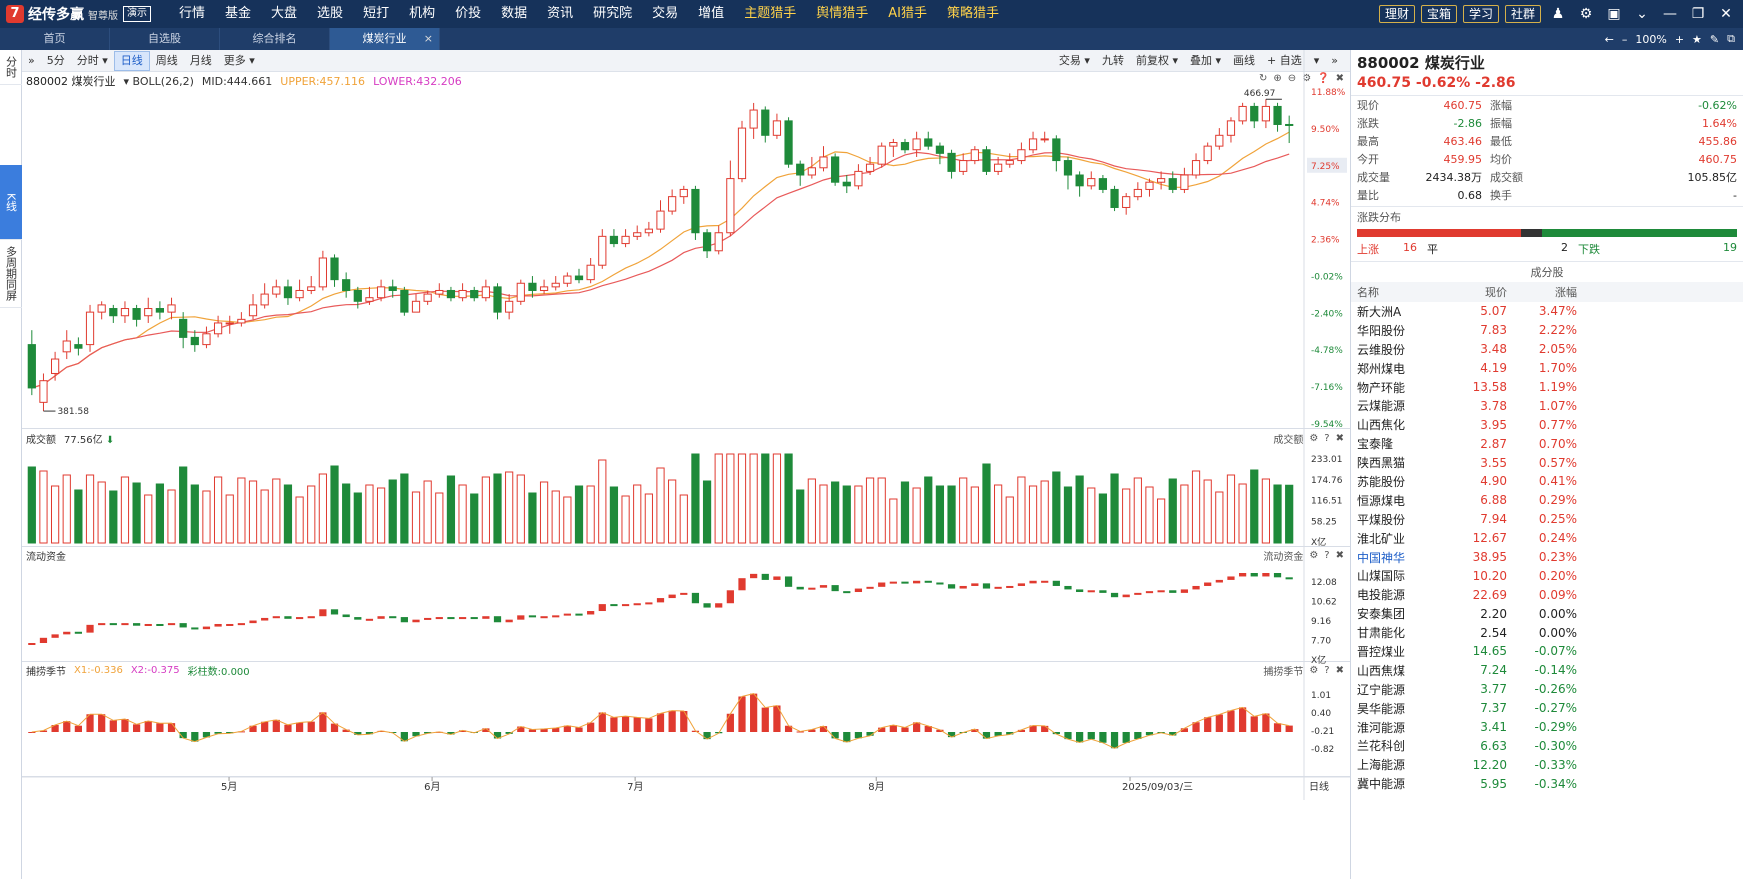 The height and width of the screenshot is (879, 1743). What do you see at coordinates (1547, 462) in the screenshot?
I see `component-row: 陕西黑猫 3.55 0.57%` at bounding box center [1547, 462].